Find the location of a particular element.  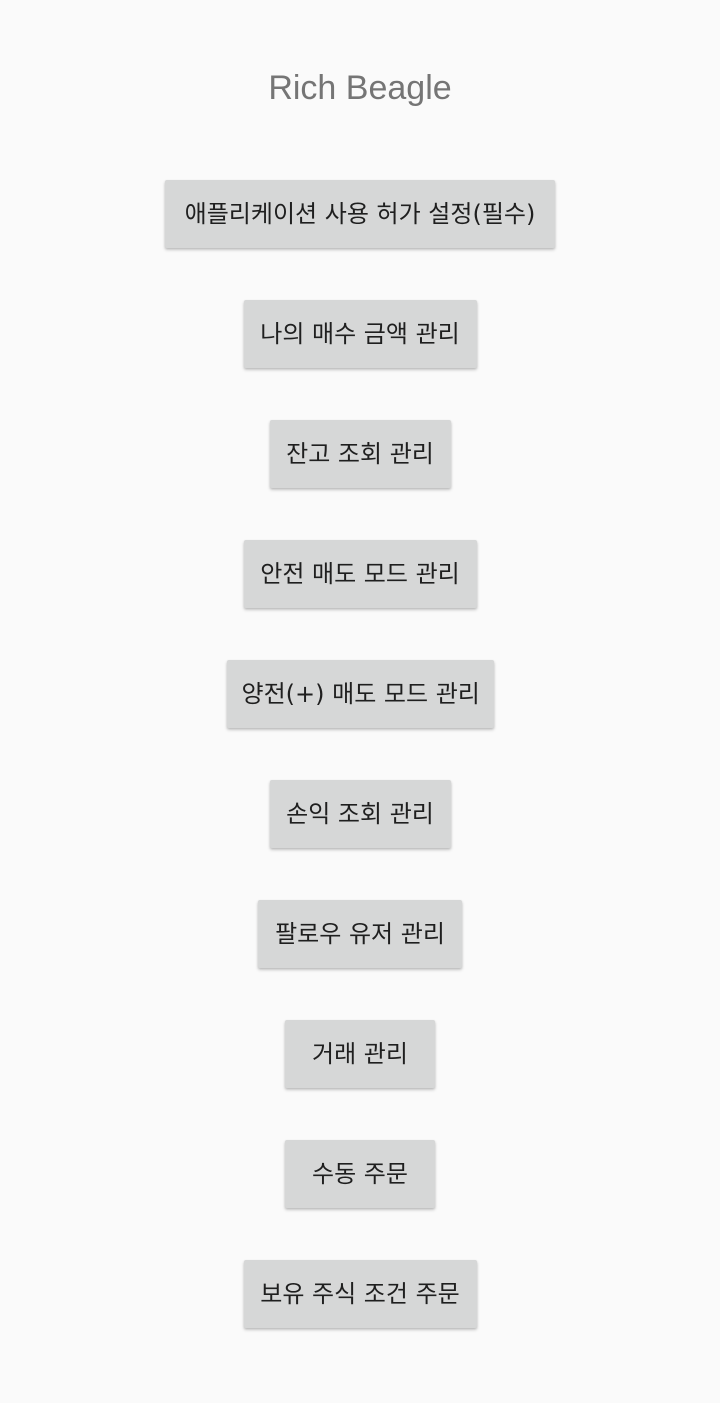

app-permission-settings-button: 애플리케이션 사용 허가 설정(필수) is located at coordinates (360, 214).